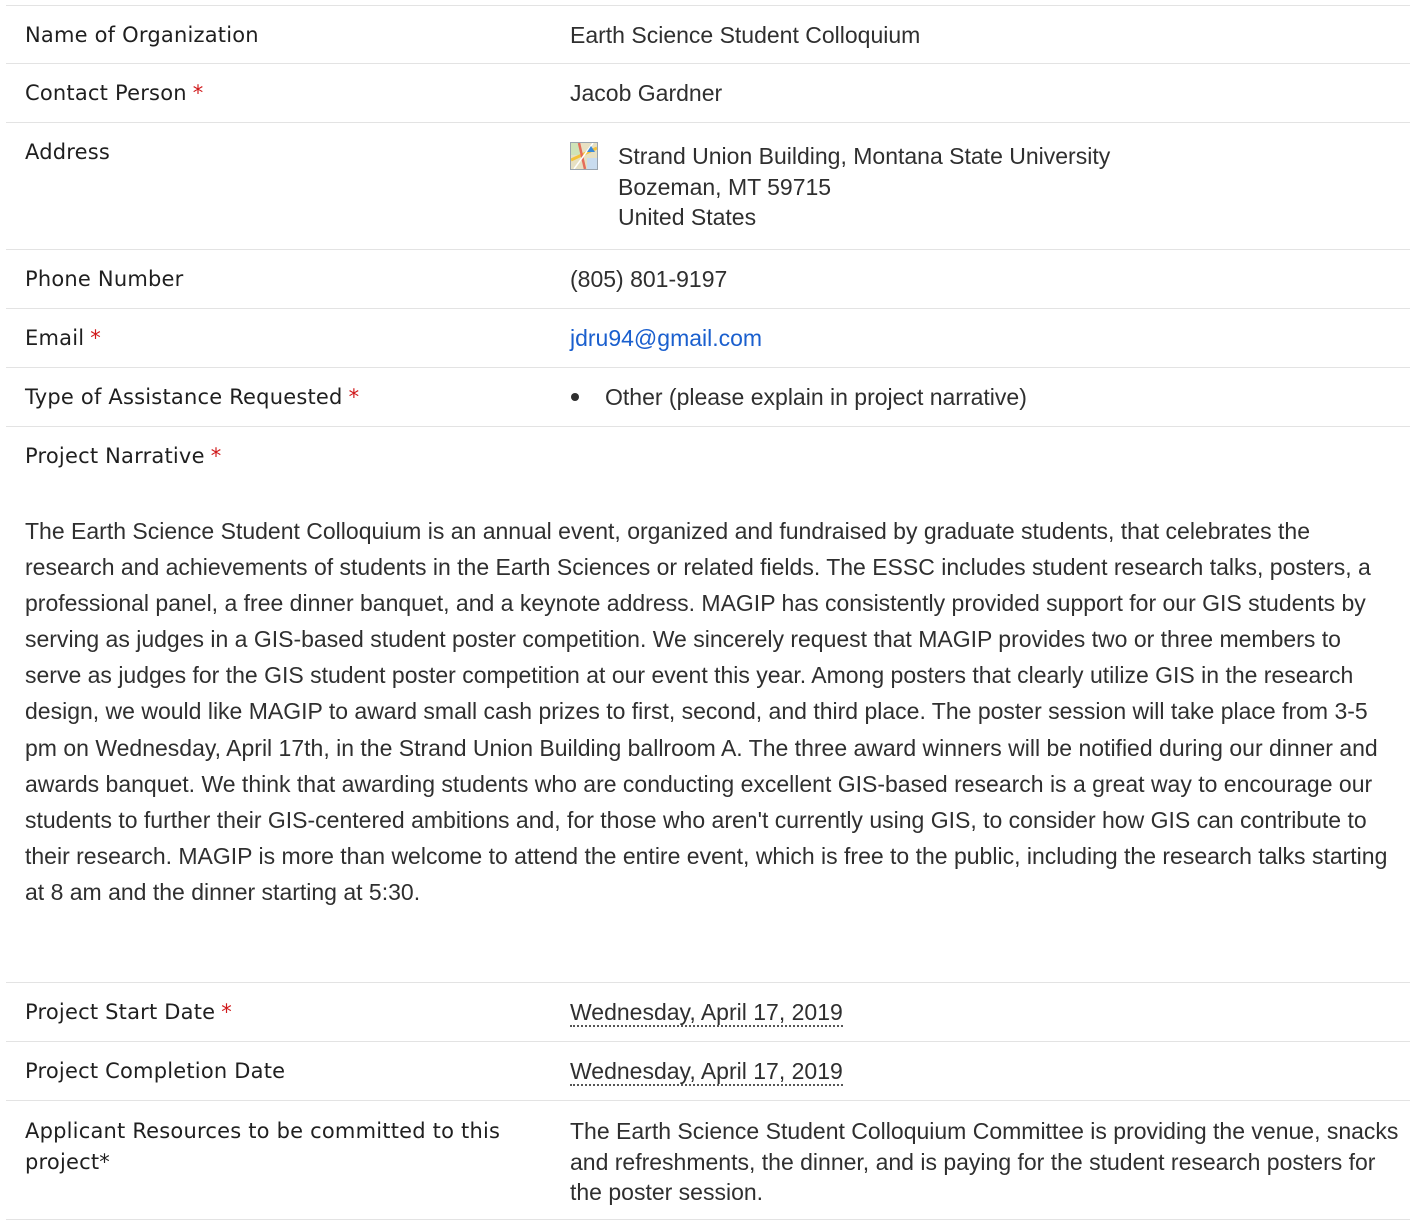  What do you see at coordinates (128, 1012) in the screenshot?
I see `project-start-date-label: Project Start Date *` at bounding box center [128, 1012].